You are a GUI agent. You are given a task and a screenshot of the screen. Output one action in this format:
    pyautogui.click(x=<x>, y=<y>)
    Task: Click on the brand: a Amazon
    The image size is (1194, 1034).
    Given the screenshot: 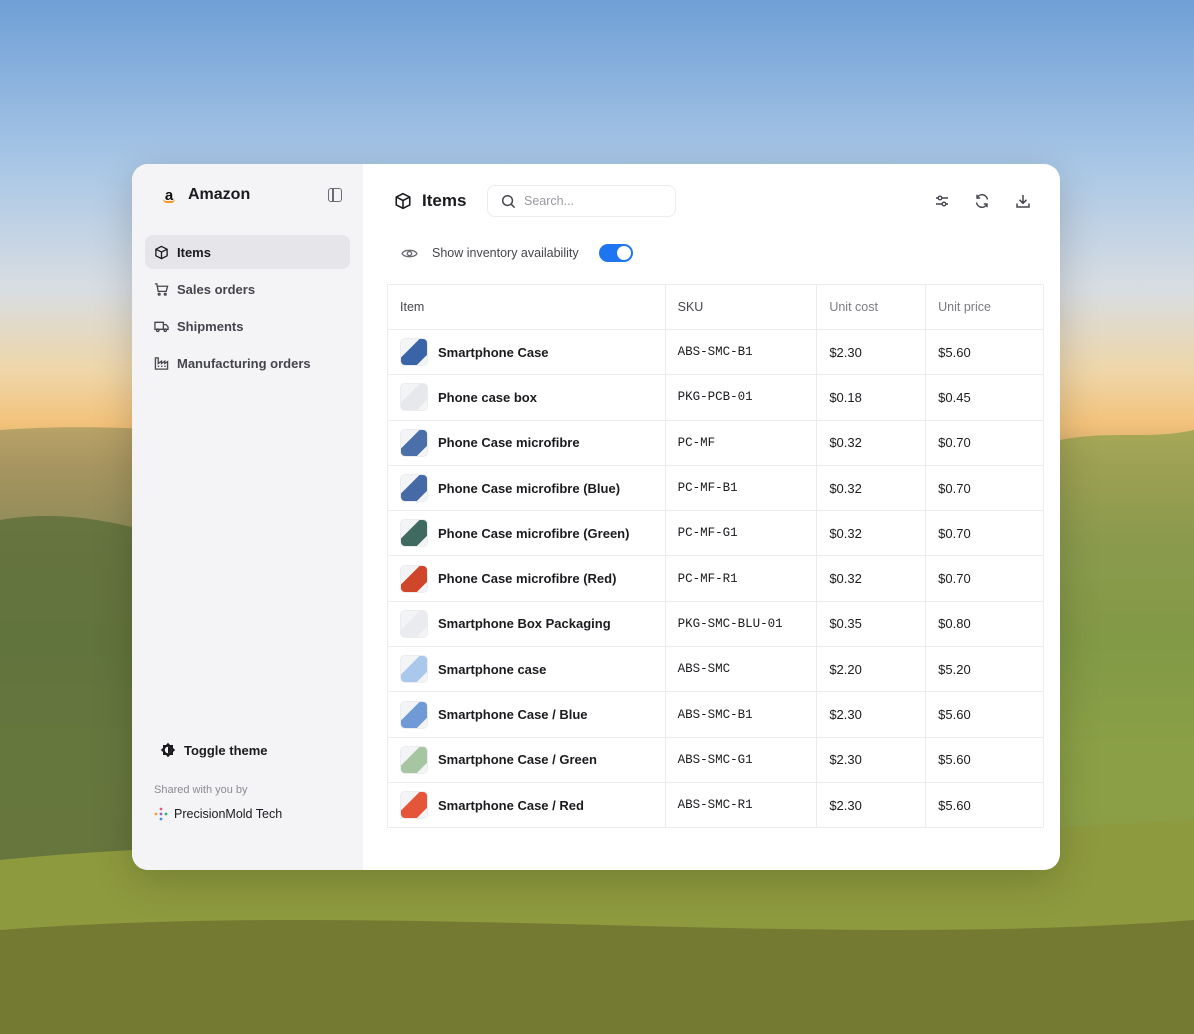 What is the action you would take?
    pyautogui.click(x=205, y=195)
    